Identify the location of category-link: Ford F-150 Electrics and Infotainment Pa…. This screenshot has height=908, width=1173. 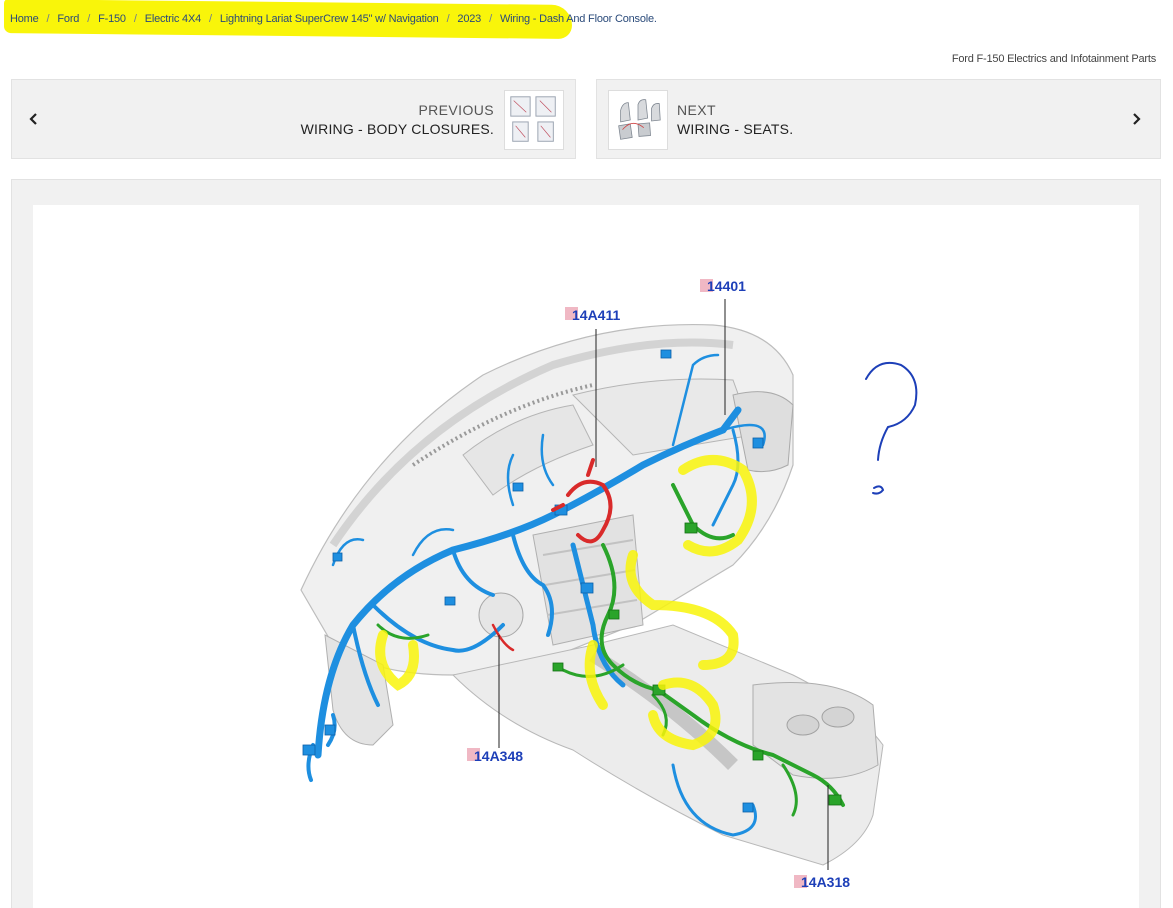
(1054, 59).